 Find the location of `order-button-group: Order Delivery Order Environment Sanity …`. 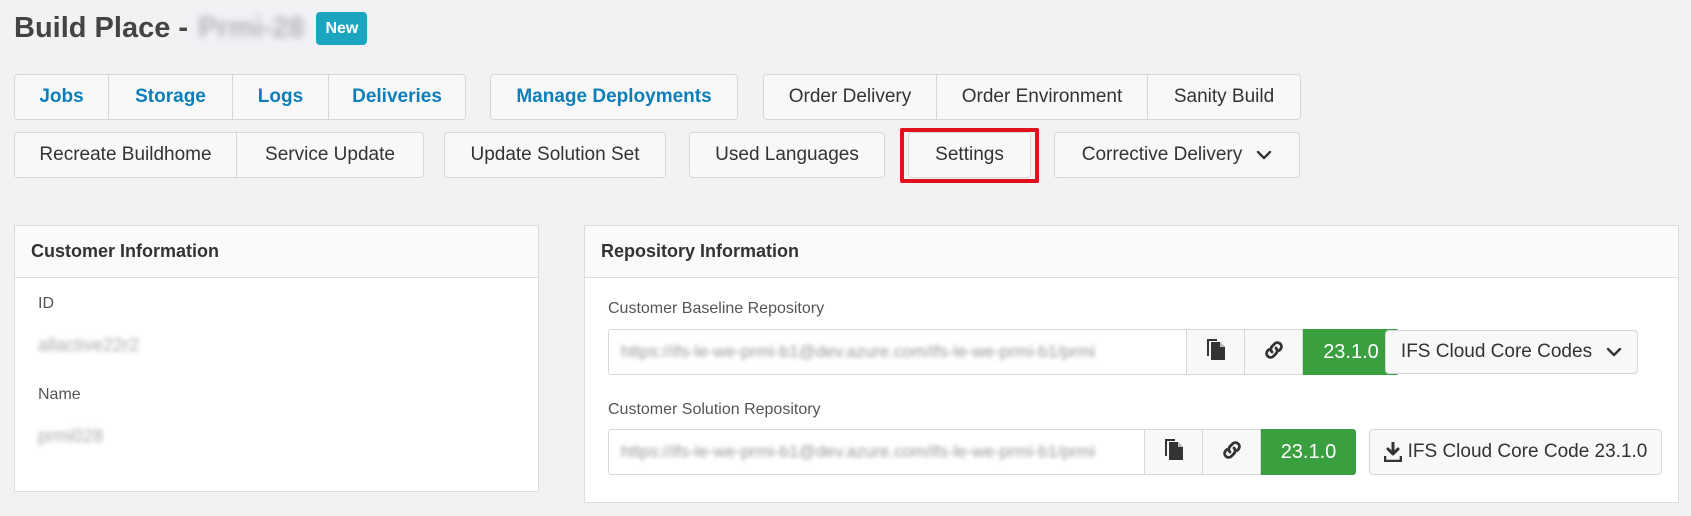

order-button-group: Order Delivery Order Environment Sanity … is located at coordinates (1032, 97).